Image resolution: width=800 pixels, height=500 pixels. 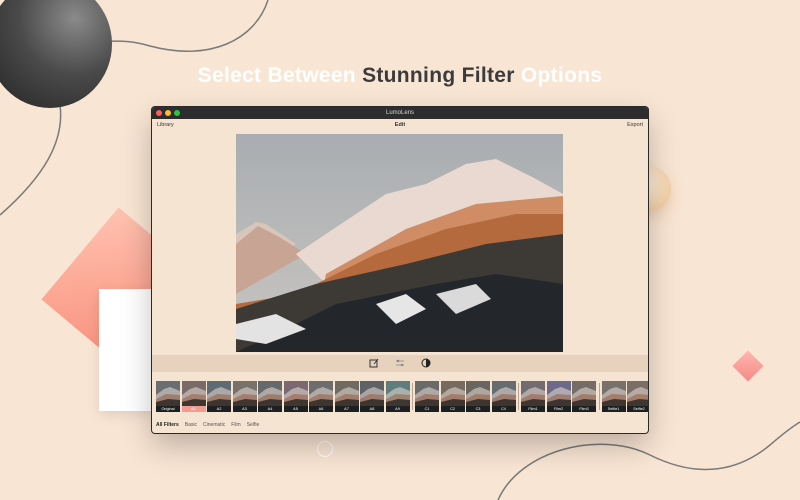 I want to click on filter-thumbnail-label: A7, so click(x=346, y=409).